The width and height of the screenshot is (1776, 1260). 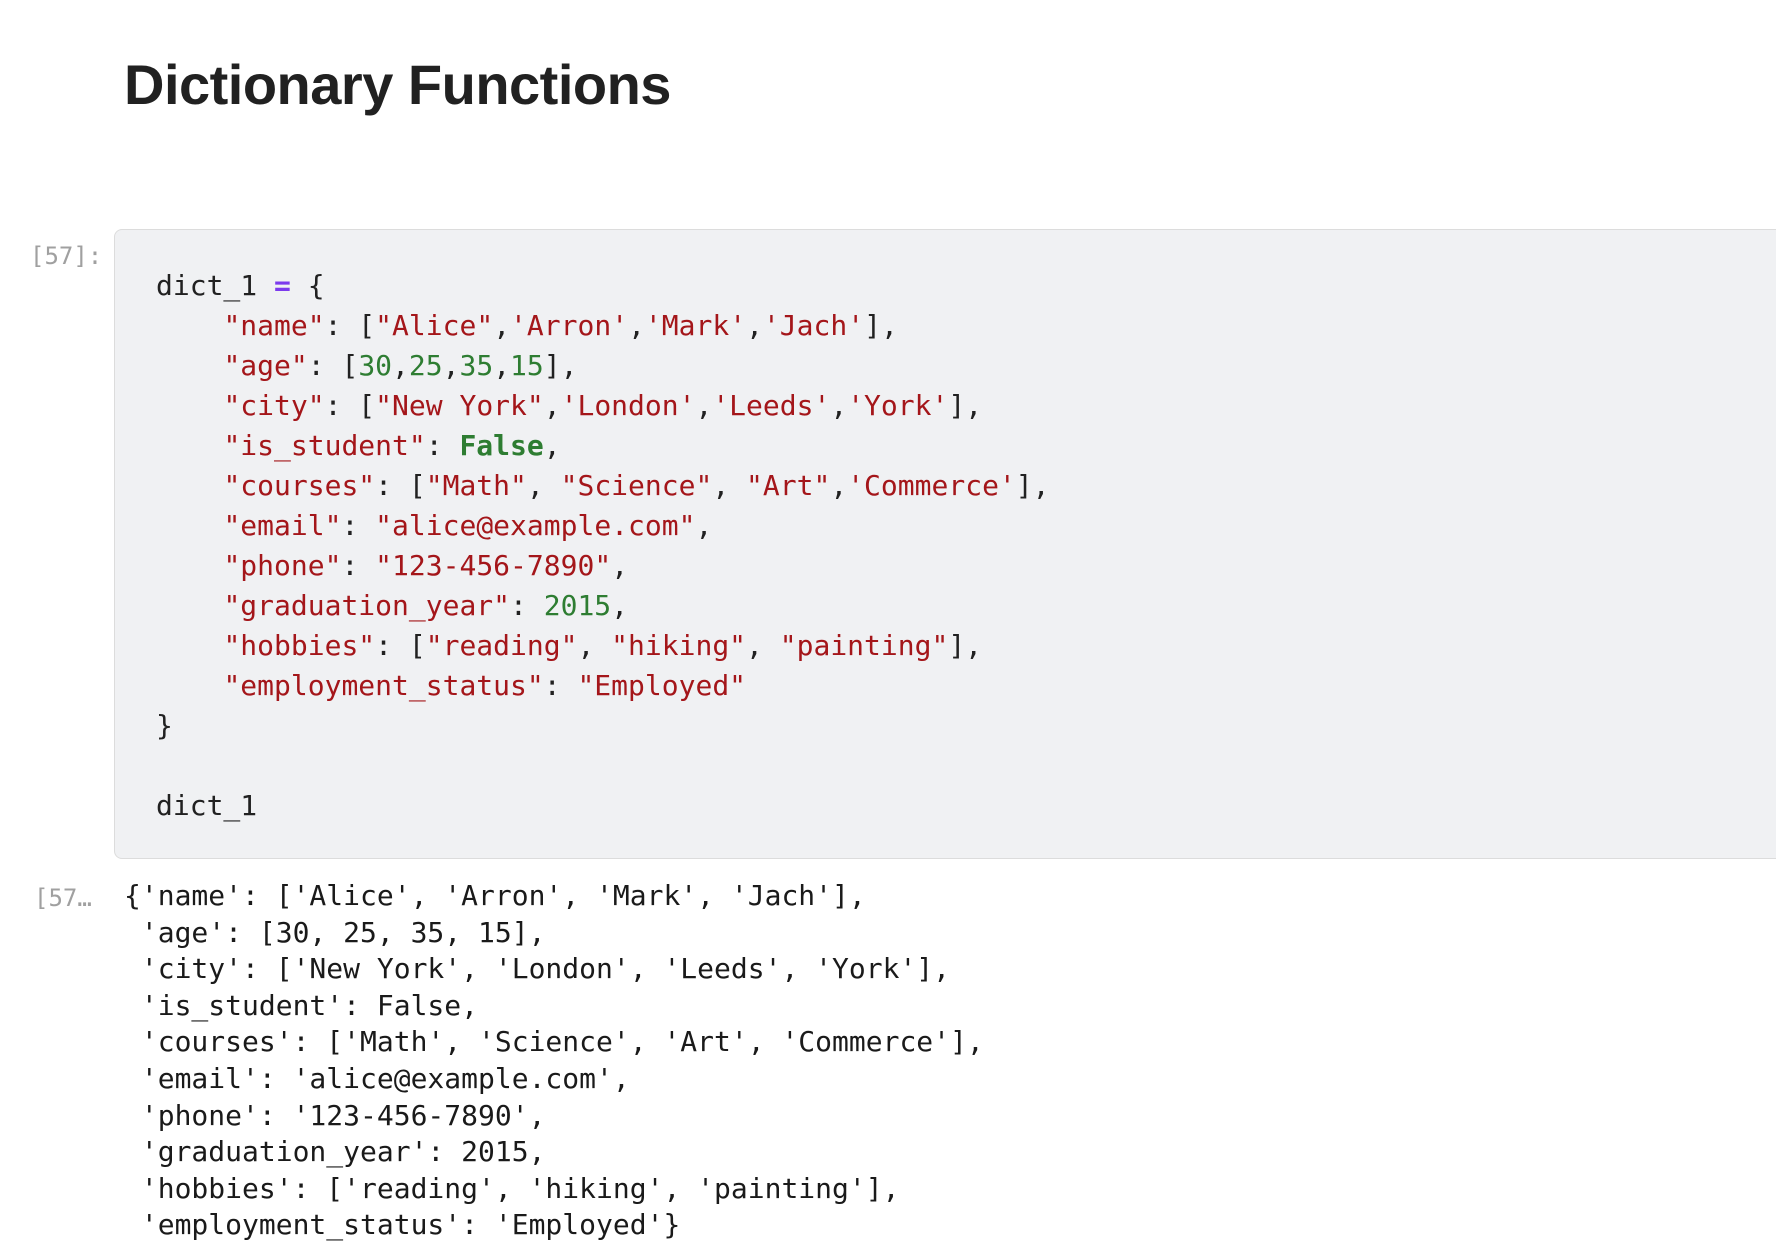 I want to click on code-string: "email", so click(x=282, y=525).